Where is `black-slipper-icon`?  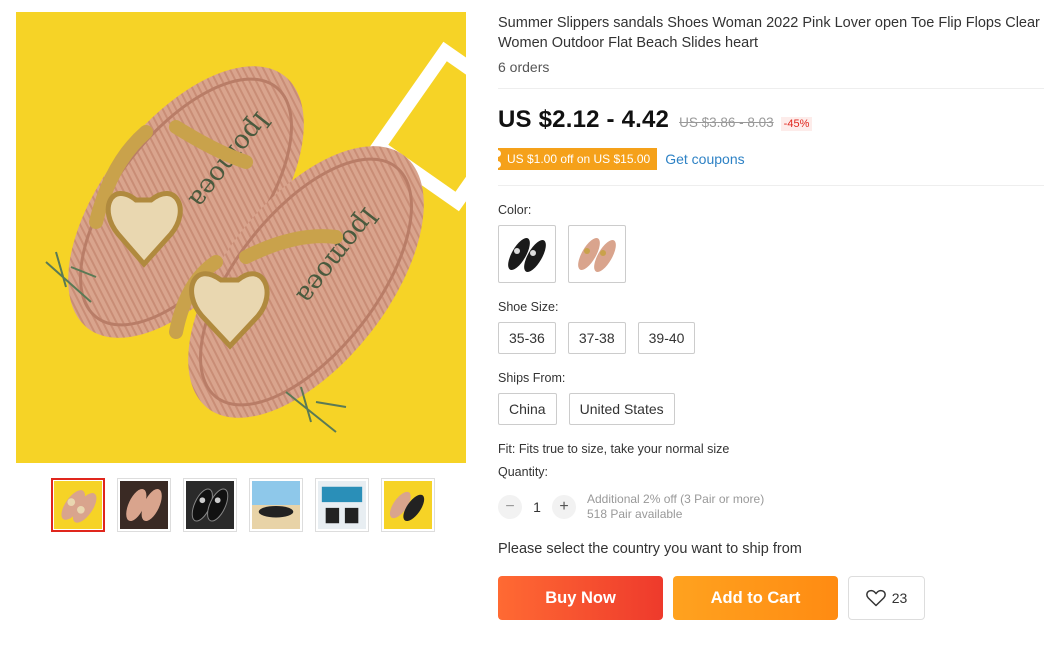 black-slipper-icon is located at coordinates (527, 254).